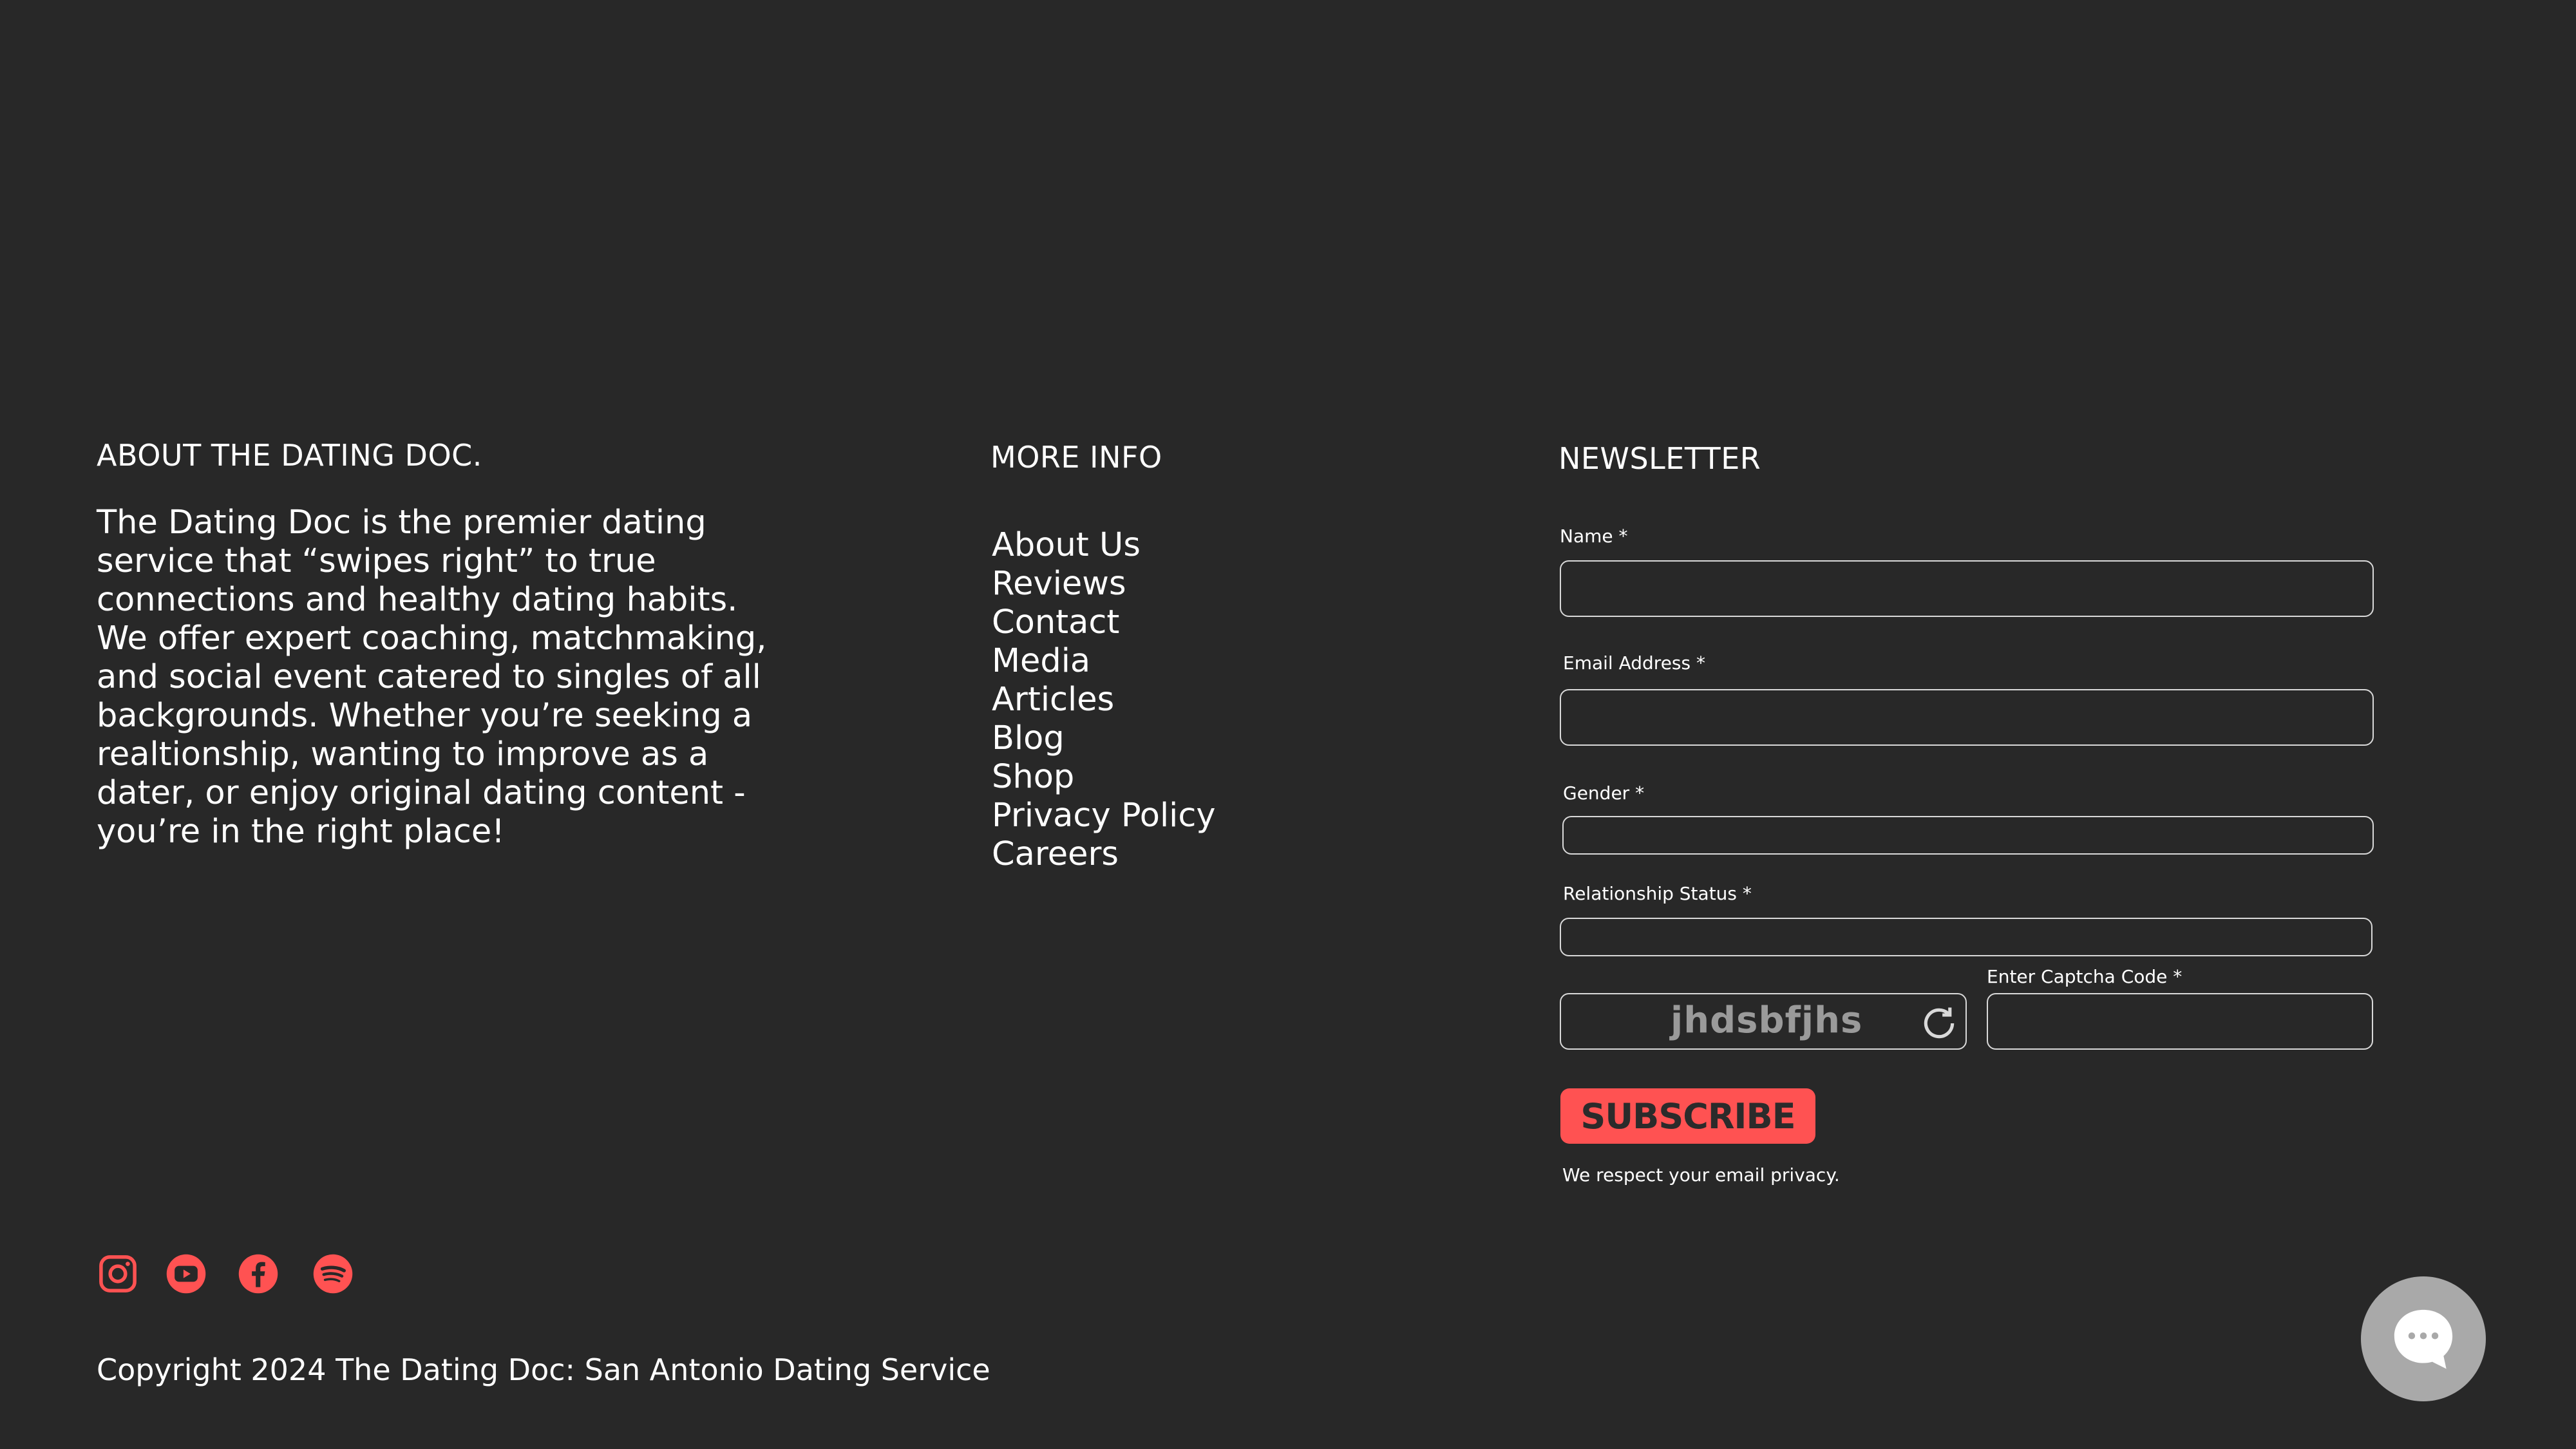 The image size is (2576, 1449). What do you see at coordinates (1104, 739) in the screenshot?
I see `link-blog: Blog` at bounding box center [1104, 739].